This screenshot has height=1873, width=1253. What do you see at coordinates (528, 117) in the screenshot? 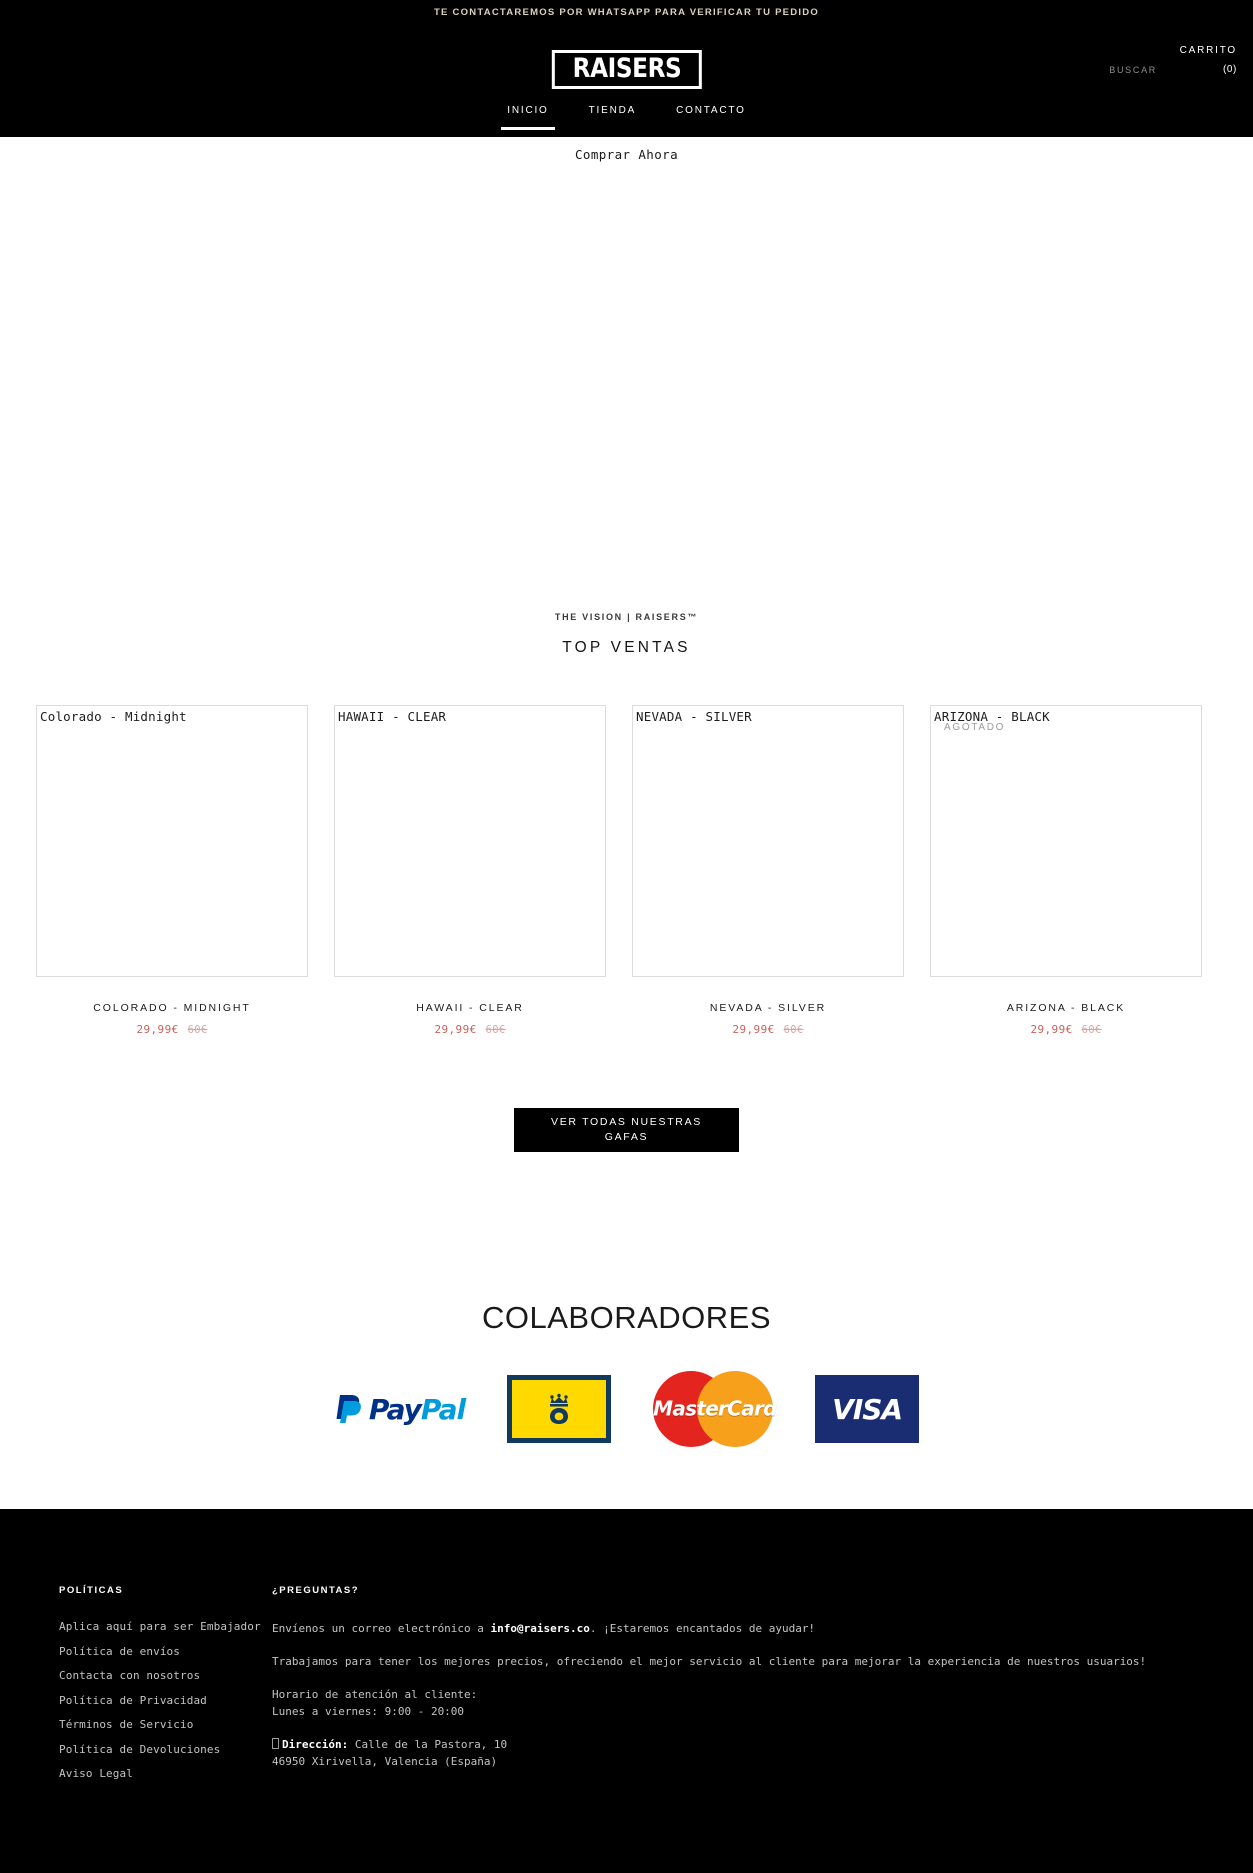
I see `nav-item-inicio: INICIO` at bounding box center [528, 117].